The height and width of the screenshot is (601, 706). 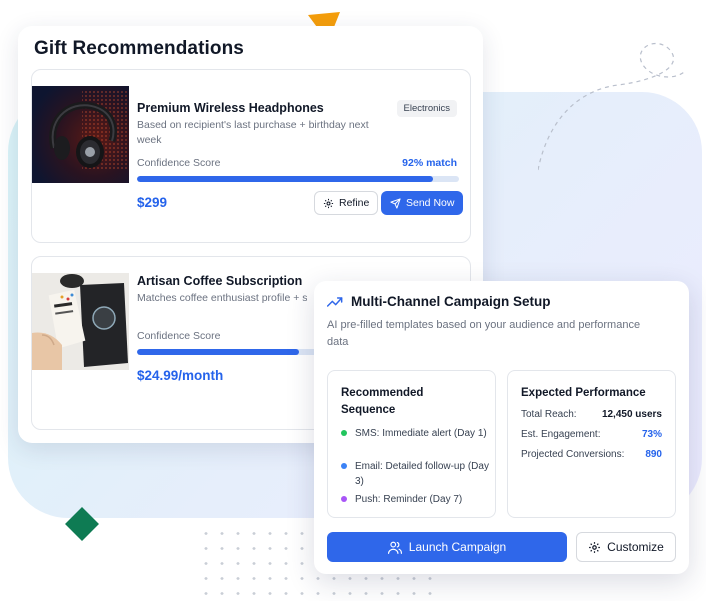 I want to click on panel-title: Gift Recommendations, so click(x=139, y=48).